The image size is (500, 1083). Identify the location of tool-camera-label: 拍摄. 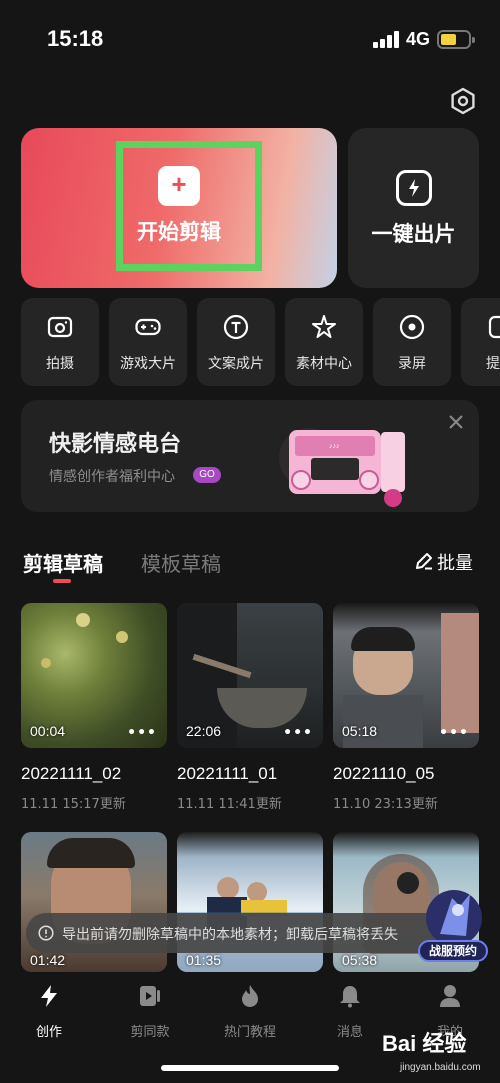
(60, 364).